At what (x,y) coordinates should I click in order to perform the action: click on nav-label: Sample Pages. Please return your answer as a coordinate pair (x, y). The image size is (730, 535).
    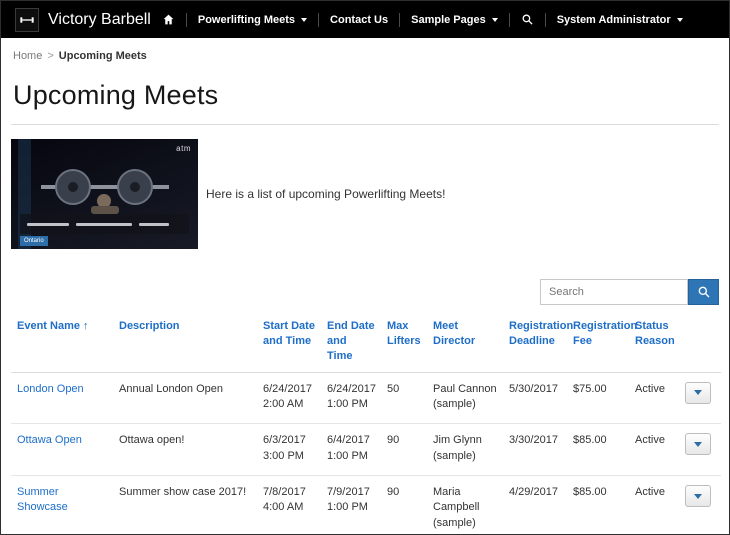
    Looking at the image, I should click on (448, 19).